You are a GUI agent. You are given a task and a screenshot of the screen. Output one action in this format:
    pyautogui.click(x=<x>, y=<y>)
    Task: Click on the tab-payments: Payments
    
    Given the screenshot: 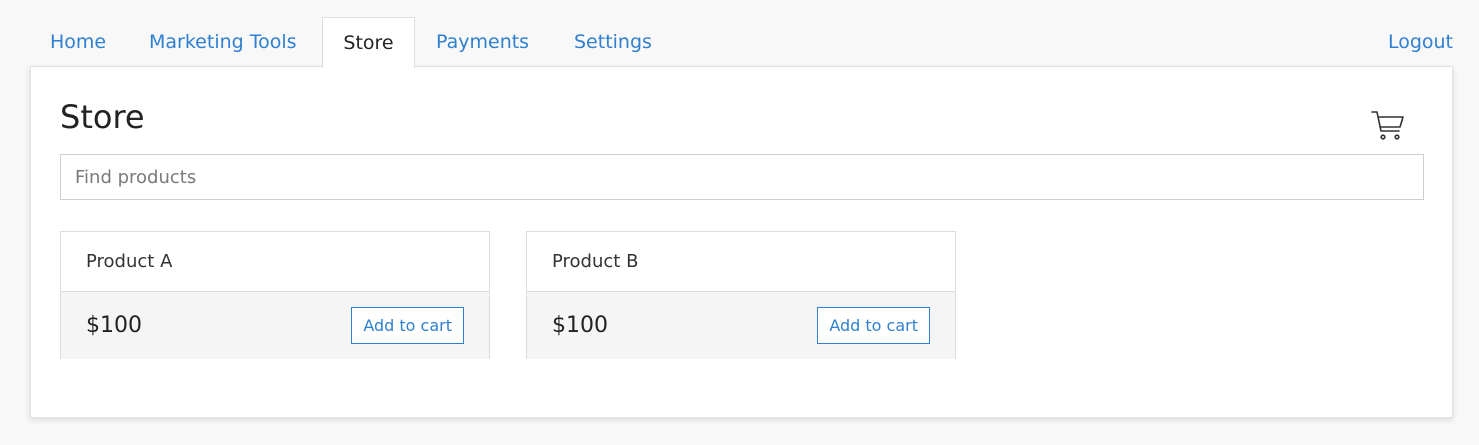 What is the action you would take?
    pyautogui.click(x=482, y=42)
    